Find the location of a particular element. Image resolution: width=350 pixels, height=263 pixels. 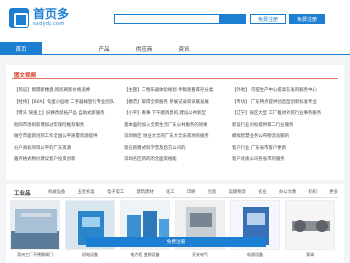

category-tab: 机械设备 is located at coordinates (56, 192).